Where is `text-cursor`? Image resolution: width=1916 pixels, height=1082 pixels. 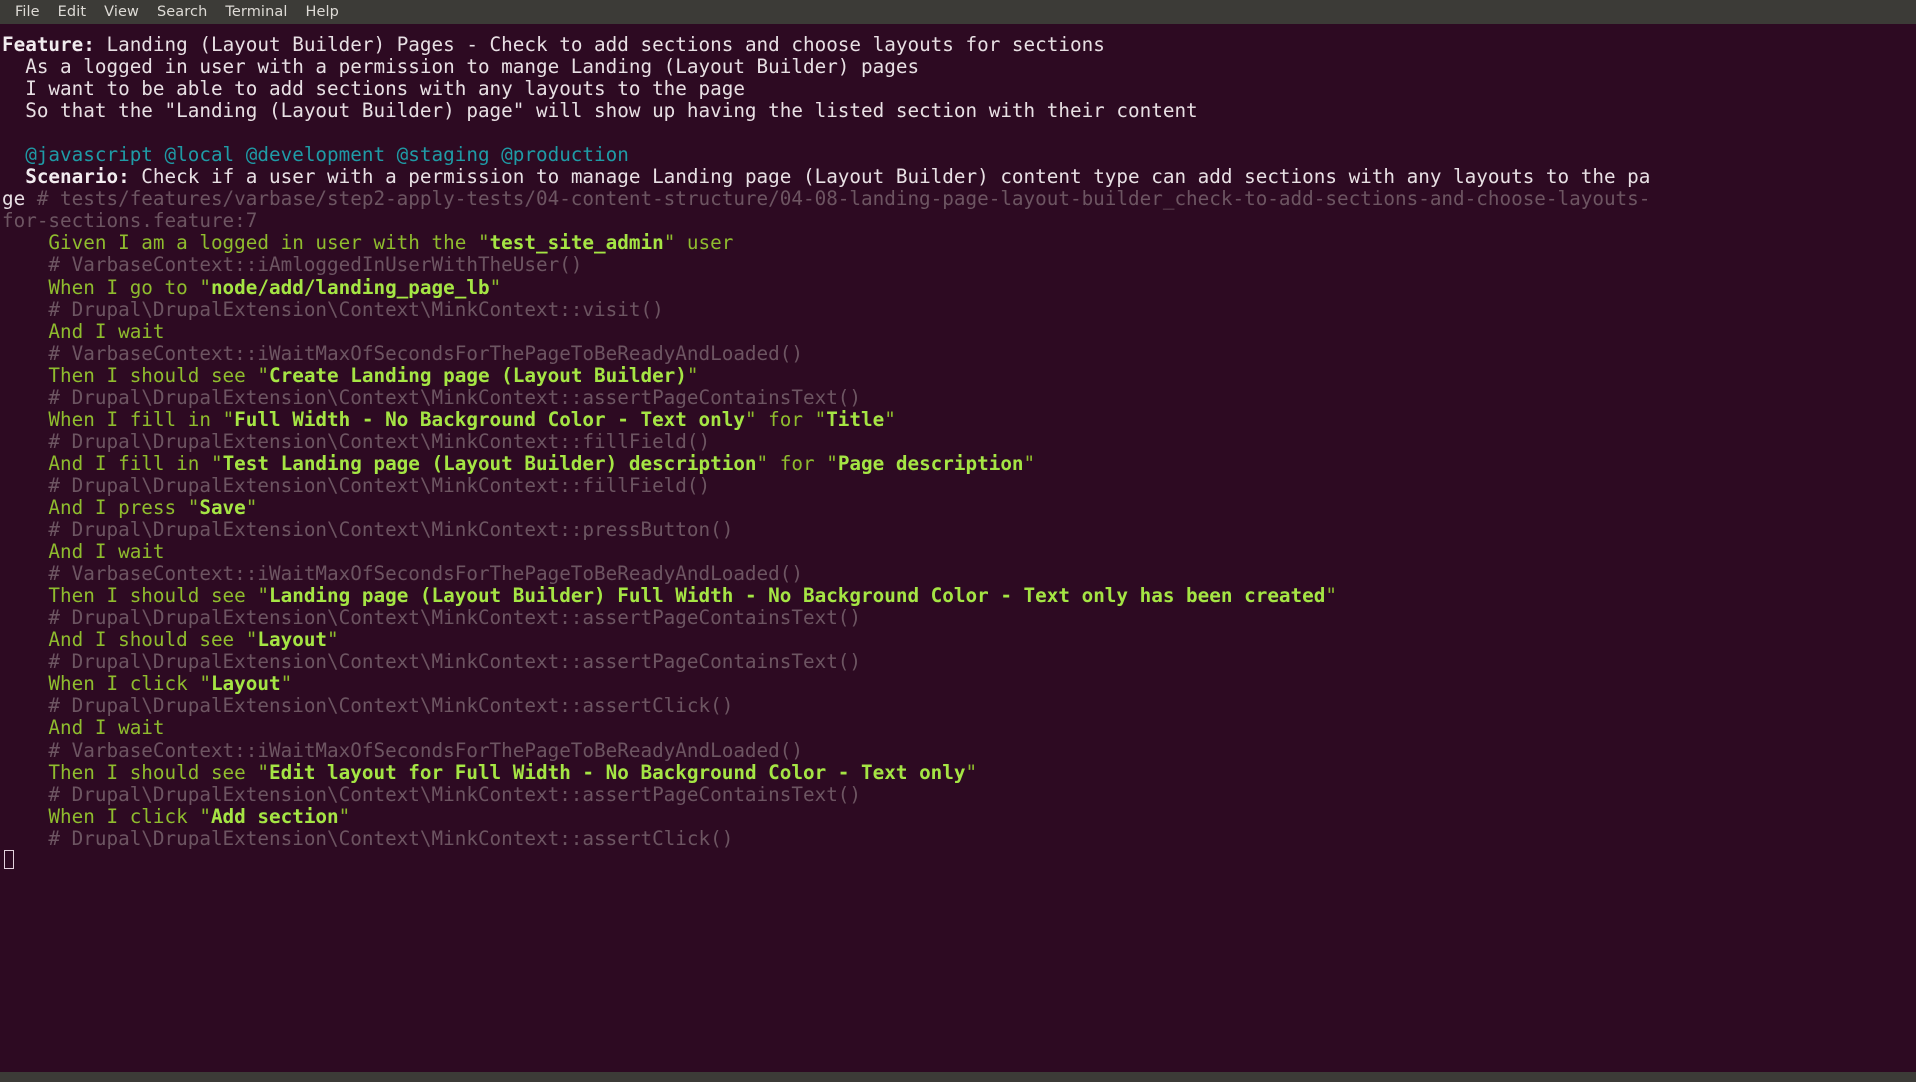
text-cursor is located at coordinates (9, 859).